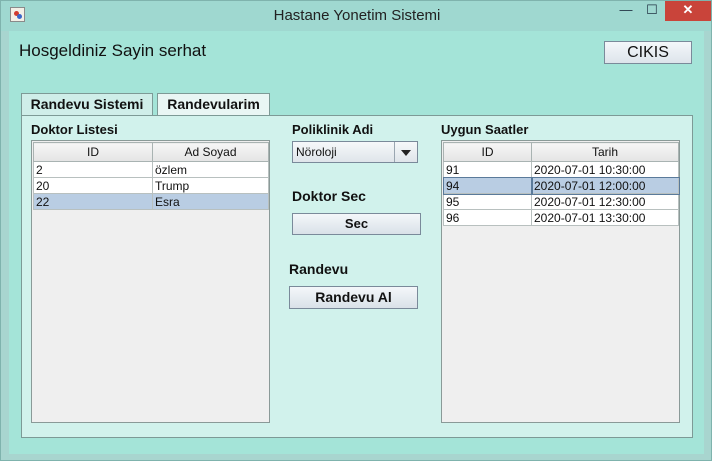  I want to click on table-row: 2 özlem, so click(151, 169).